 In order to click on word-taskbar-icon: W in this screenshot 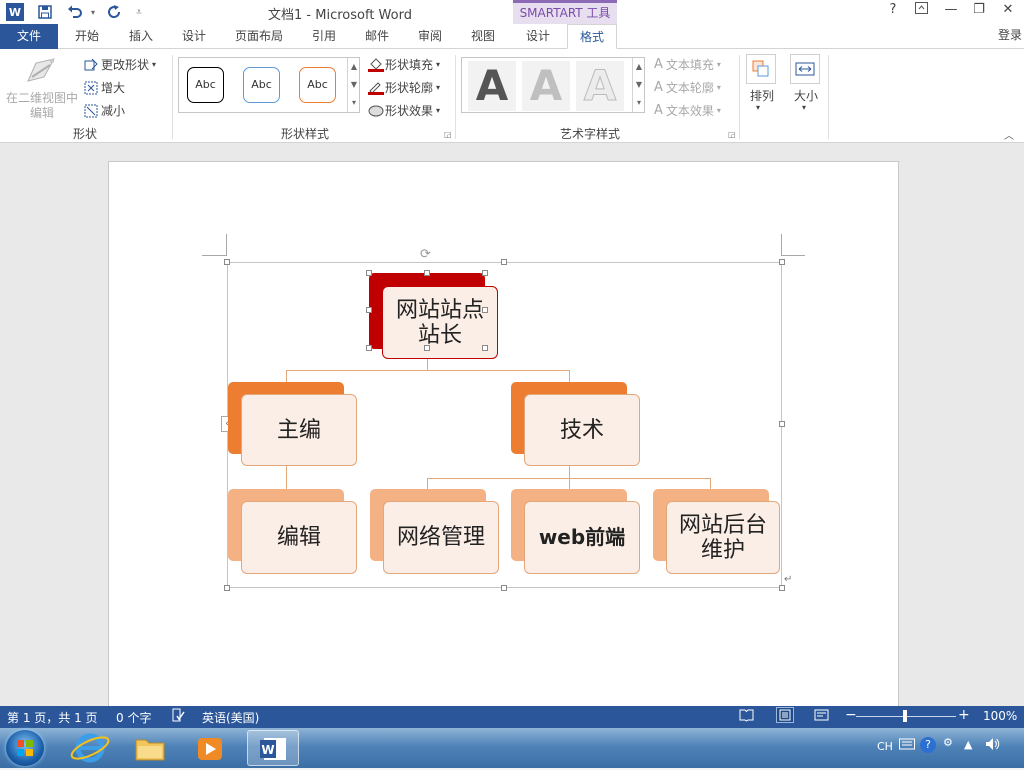, I will do `click(273, 748)`.